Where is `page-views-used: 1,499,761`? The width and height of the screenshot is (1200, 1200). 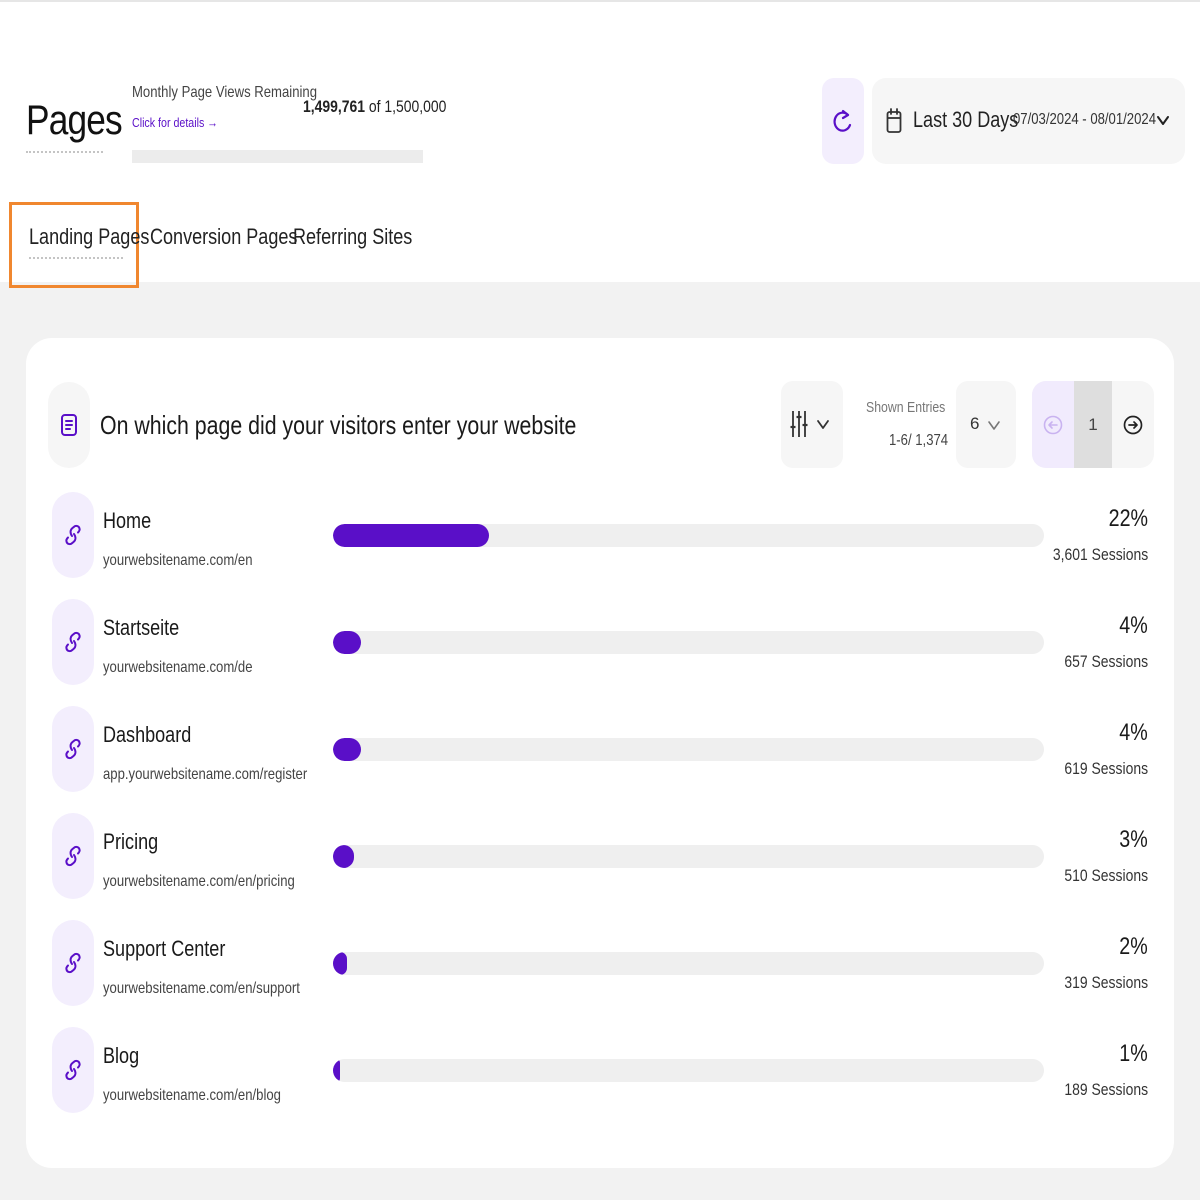
page-views-used: 1,499,761 is located at coordinates (334, 106).